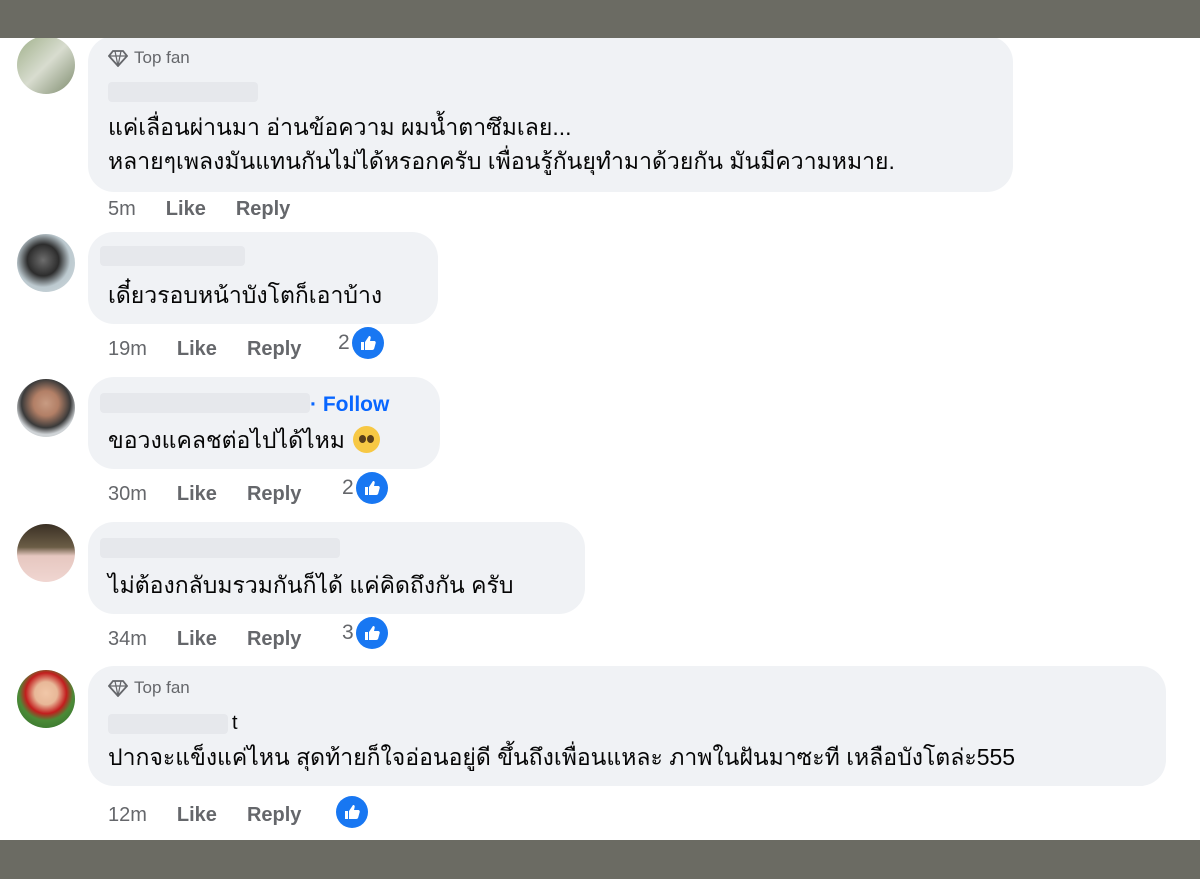  Describe the element at coordinates (127, 815) in the screenshot. I see `timestamp: 12m` at that location.